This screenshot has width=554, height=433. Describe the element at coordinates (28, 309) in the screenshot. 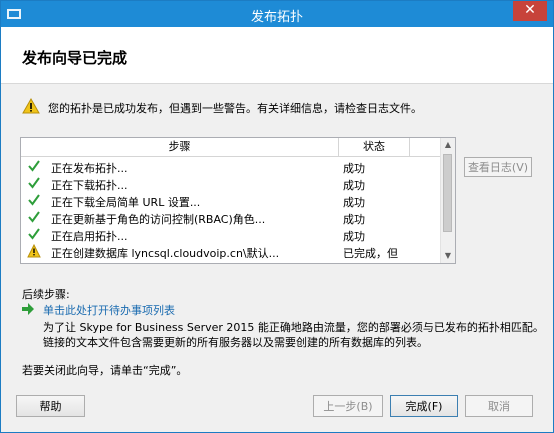

I see `arrow-right-icon` at that location.